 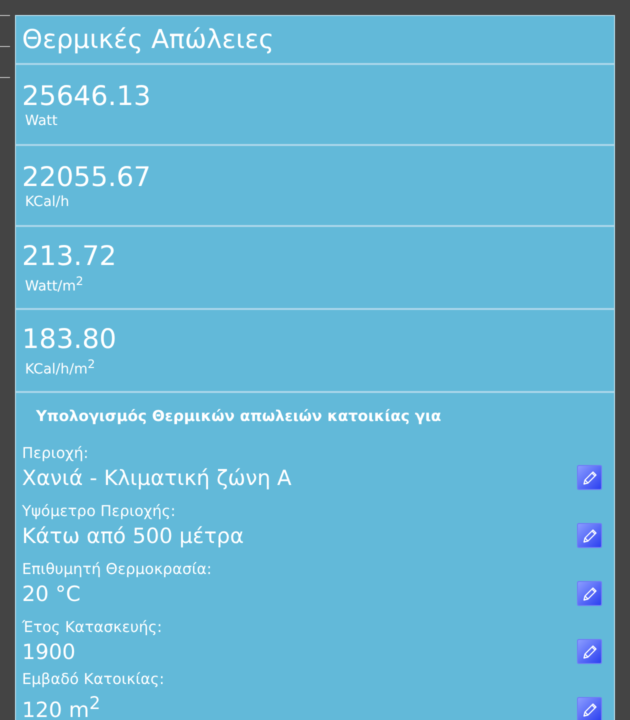 What do you see at coordinates (93, 679) in the screenshot?
I see `field-label: Εμβαδό Κατοικίας:` at bounding box center [93, 679].